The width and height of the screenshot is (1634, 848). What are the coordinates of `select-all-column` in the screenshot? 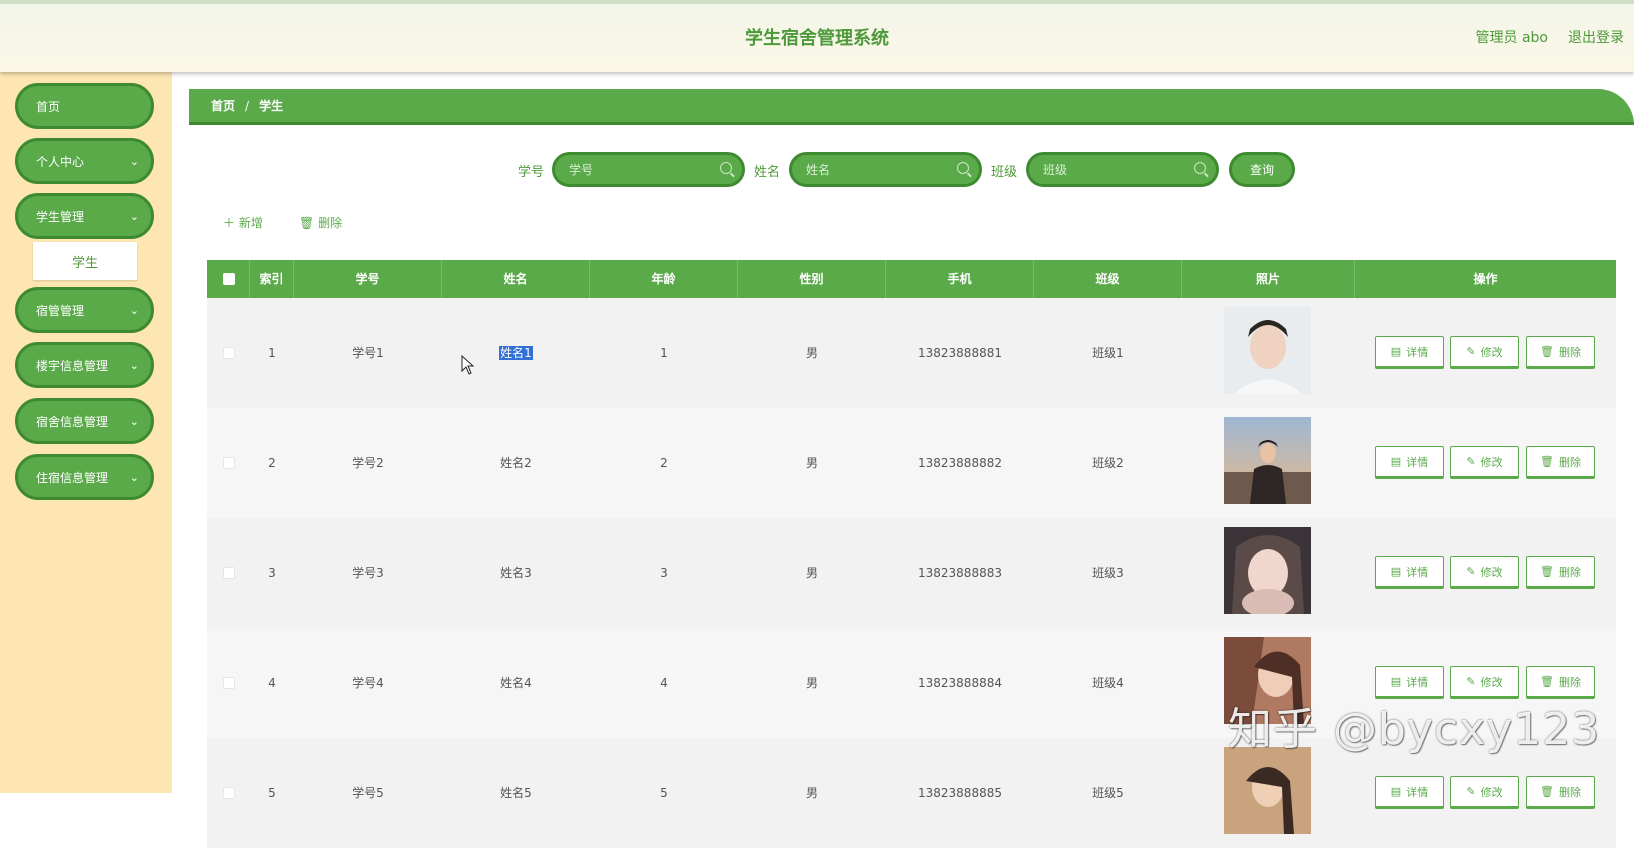 It's located at (228, 279).